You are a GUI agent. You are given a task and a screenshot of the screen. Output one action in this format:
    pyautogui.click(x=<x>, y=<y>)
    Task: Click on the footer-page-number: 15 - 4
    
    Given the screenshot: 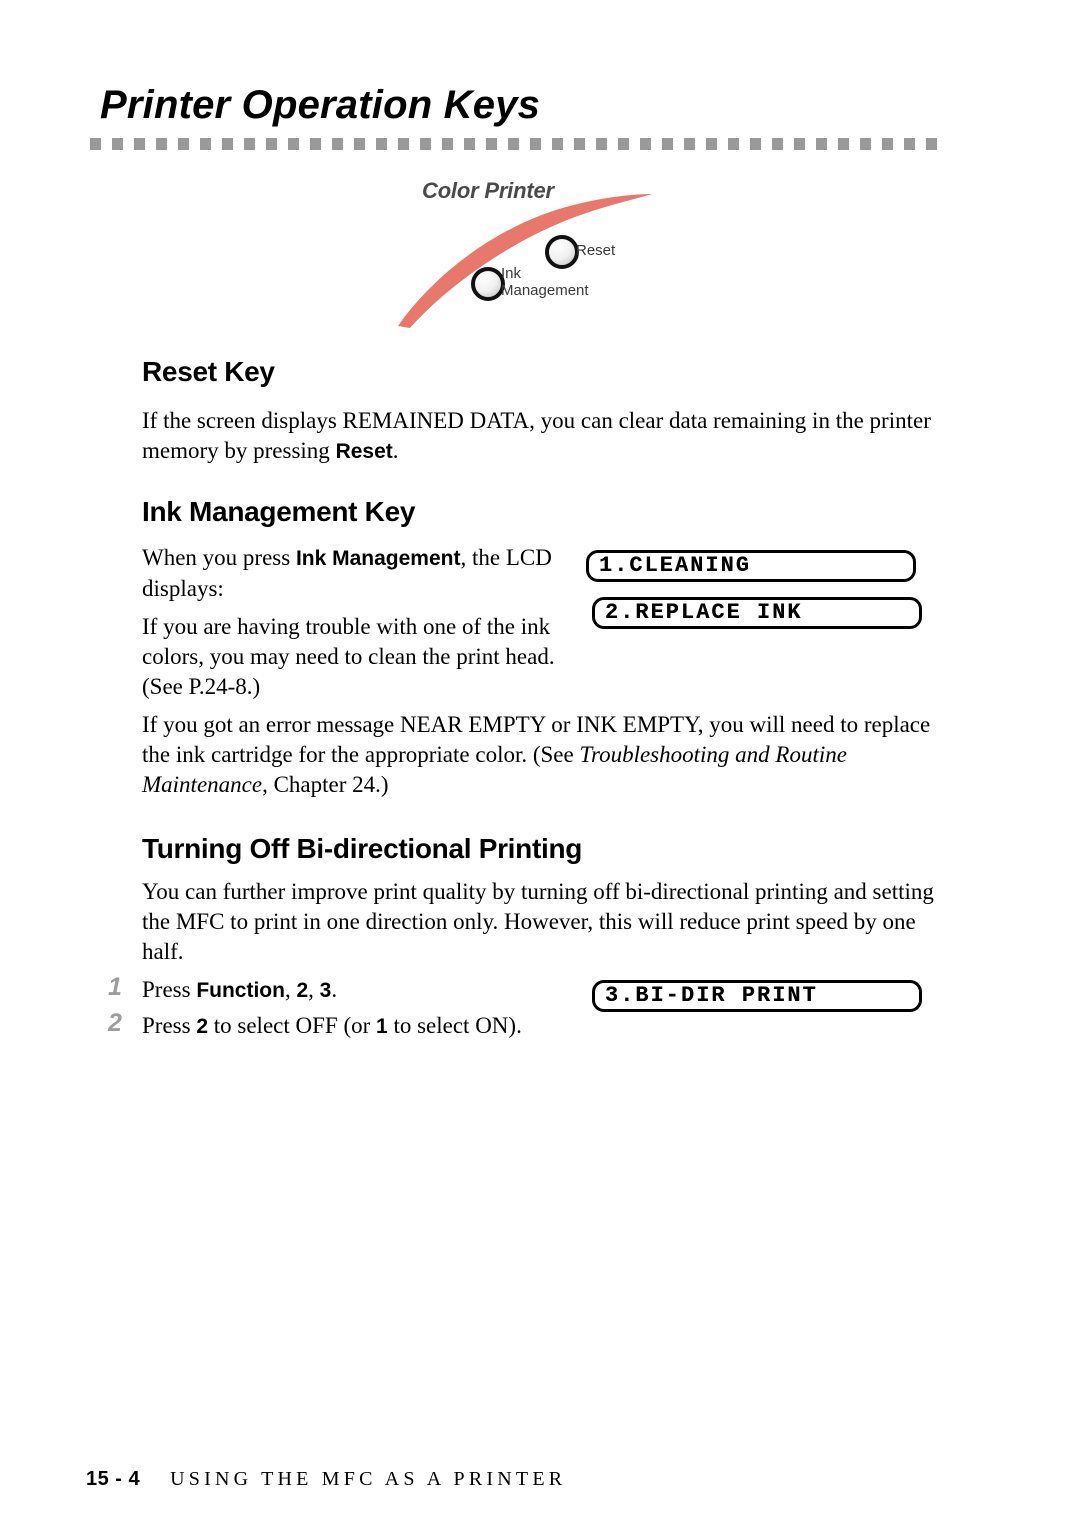 What is the action you would take?
    pyautogui.click(x=113, y=1479)
    